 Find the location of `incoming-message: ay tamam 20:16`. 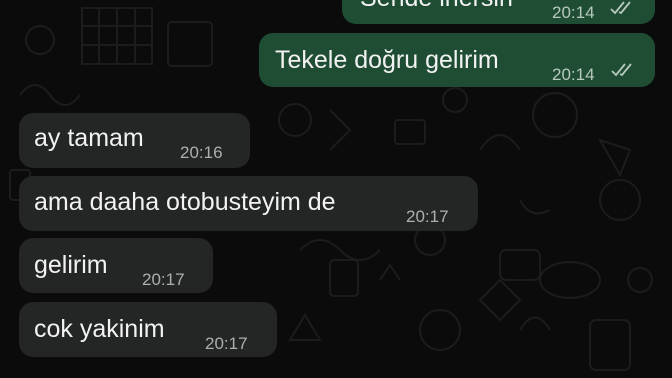

incoming-message: ay tamam 20:16 is located at coordinates (134, 140).